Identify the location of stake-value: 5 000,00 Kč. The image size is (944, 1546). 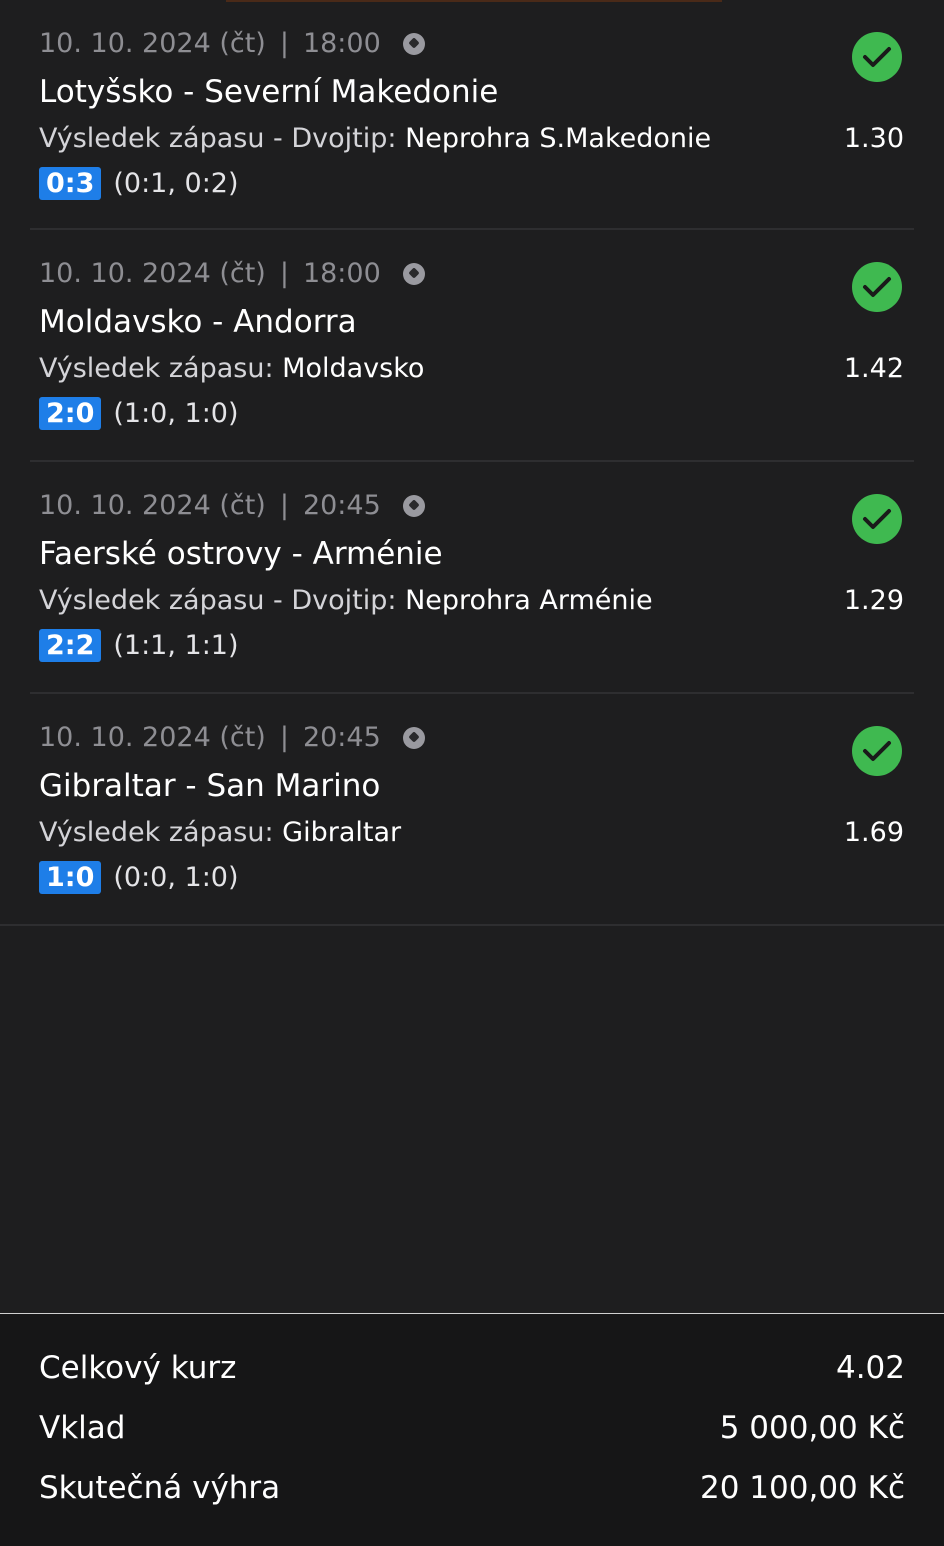
(812, 1428).